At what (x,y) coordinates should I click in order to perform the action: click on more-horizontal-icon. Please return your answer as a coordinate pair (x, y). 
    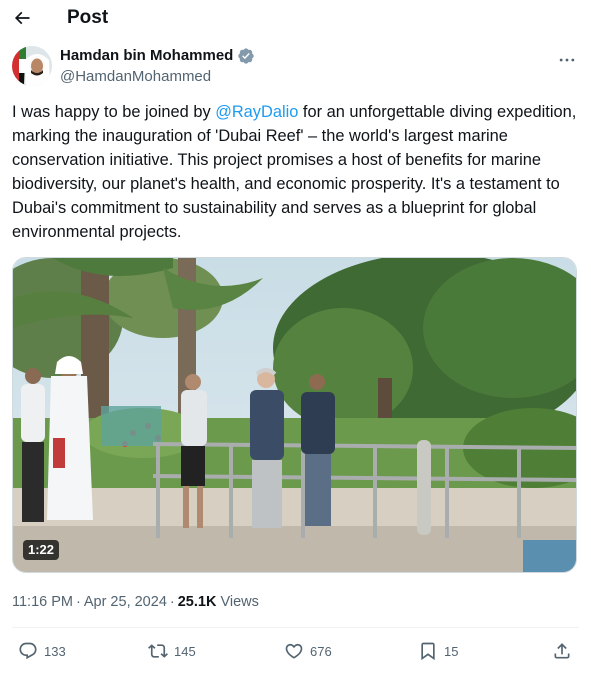
    Looking at the image, I should click on (567, 60).